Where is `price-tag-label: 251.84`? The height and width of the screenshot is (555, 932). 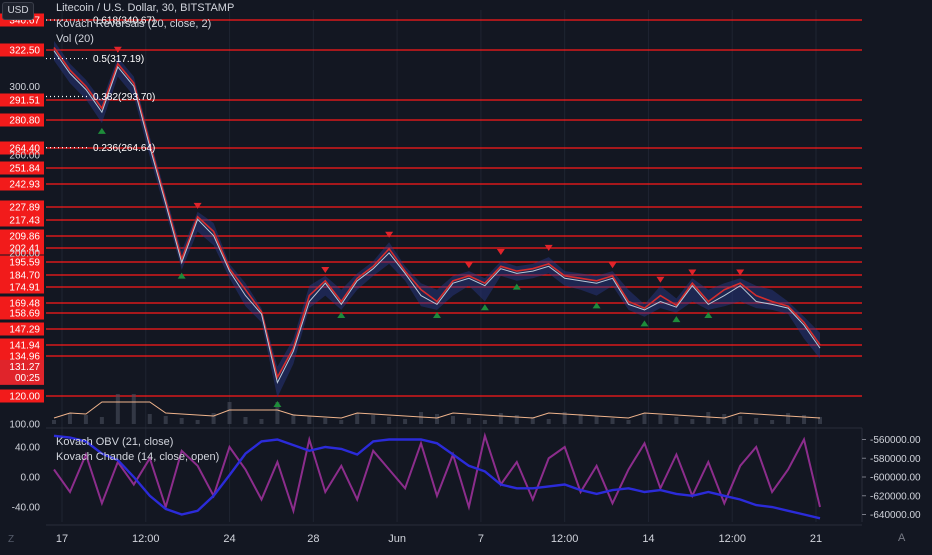
price-tag-label: 251.84 is located at coordinates (24, 169).